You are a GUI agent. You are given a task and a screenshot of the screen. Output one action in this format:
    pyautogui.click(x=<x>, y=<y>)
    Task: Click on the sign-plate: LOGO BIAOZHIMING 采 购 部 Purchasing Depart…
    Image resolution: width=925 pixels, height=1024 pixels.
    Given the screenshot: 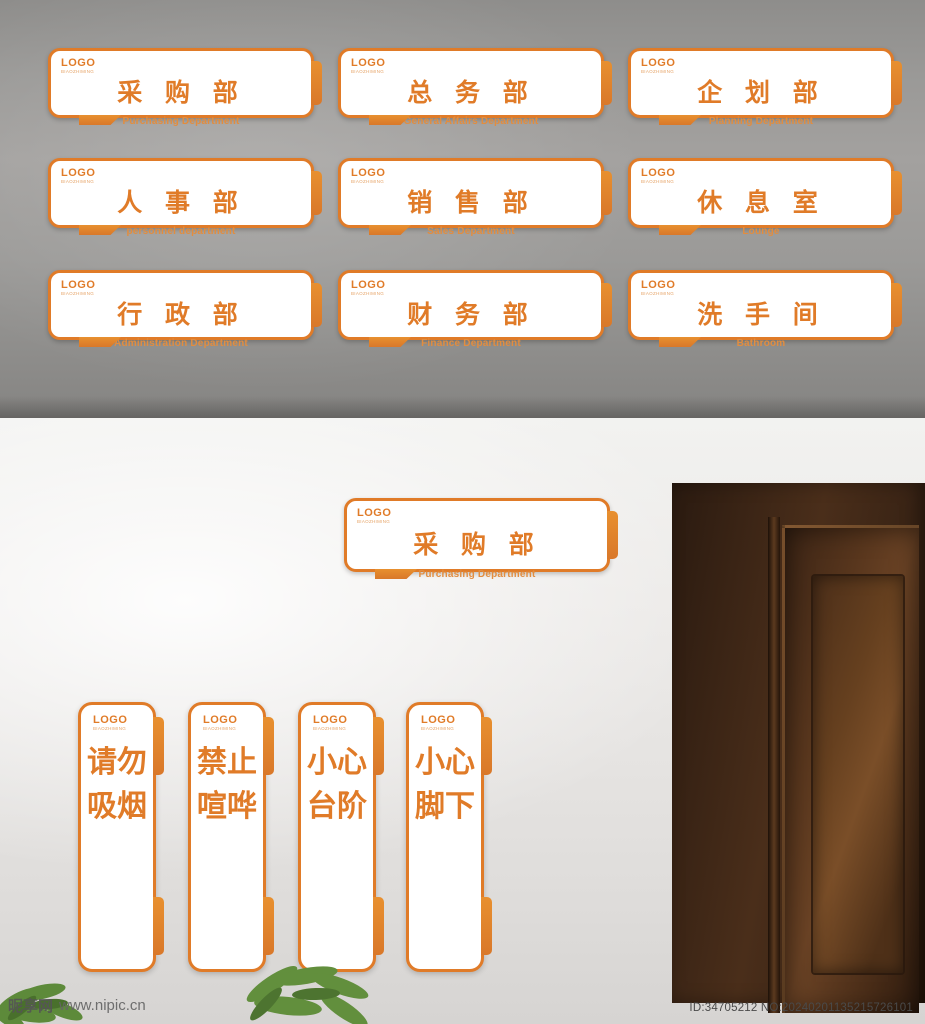 What is the action you would take?
    pyautogui.click(x=185, y=87)
    